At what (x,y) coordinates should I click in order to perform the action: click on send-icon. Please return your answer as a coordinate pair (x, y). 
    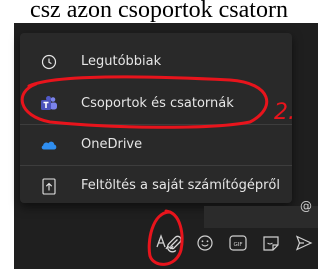
    Looking at the image, I should click on (304, 243).